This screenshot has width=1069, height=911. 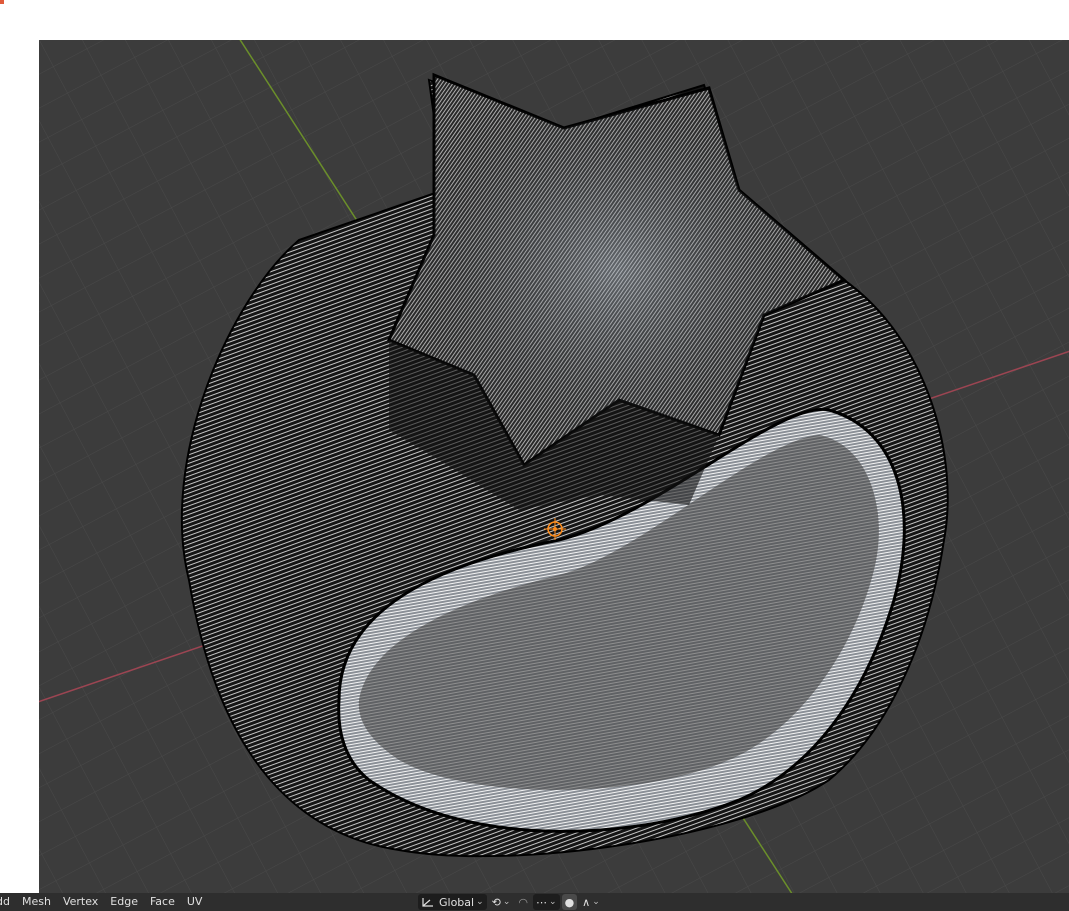 I want to click on viewport-tool-settings: Global ⌄ ⟲ ⌄ ◠ ⋯ ⌄ ● ∧ ⌄, so click(x=510, y=902).